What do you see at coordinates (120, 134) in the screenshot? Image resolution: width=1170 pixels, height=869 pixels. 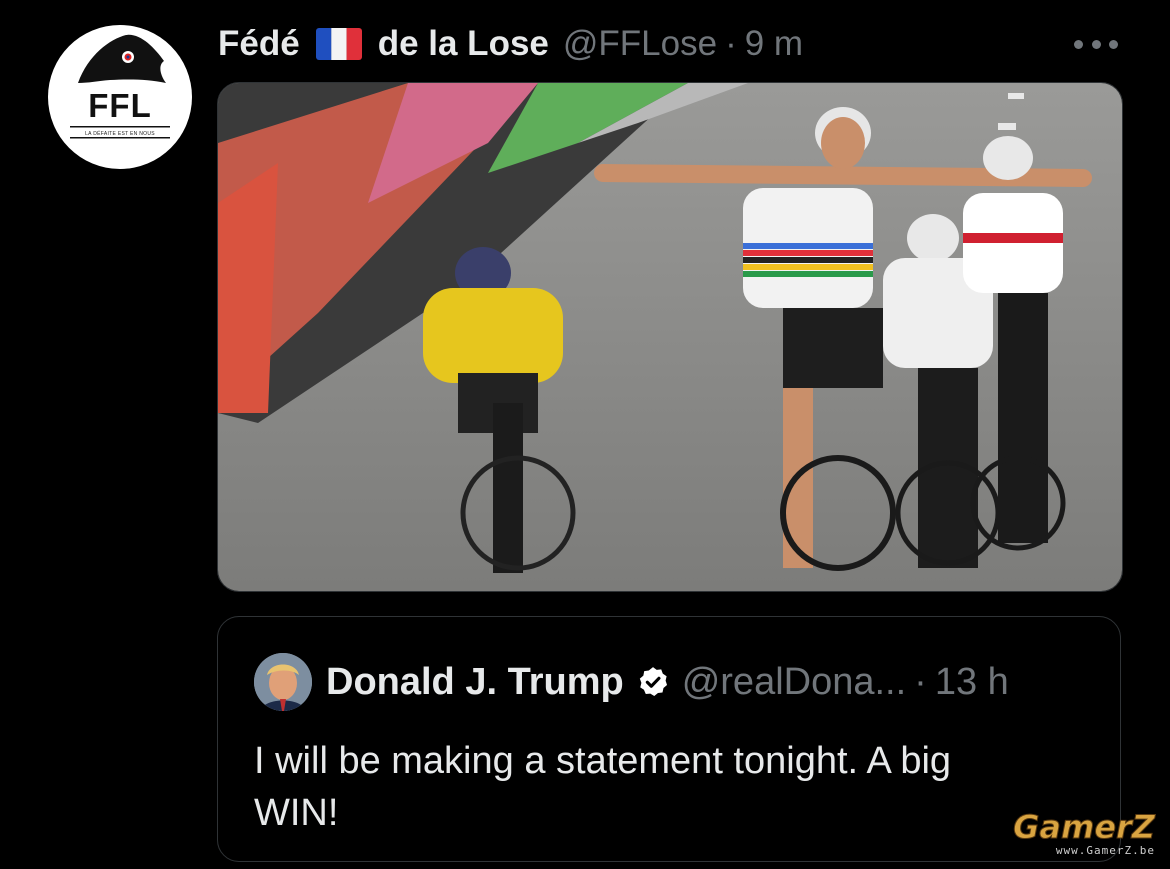 I see `avatar-motto: LA DÉFAITE EST EN NOUS` at bounding box center [120, 134].